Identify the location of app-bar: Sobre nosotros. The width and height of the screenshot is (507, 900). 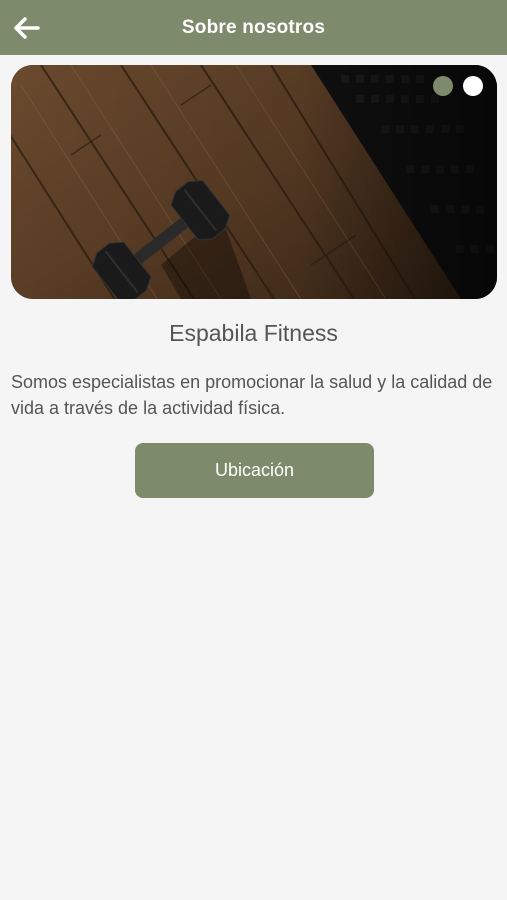
(253, 27).